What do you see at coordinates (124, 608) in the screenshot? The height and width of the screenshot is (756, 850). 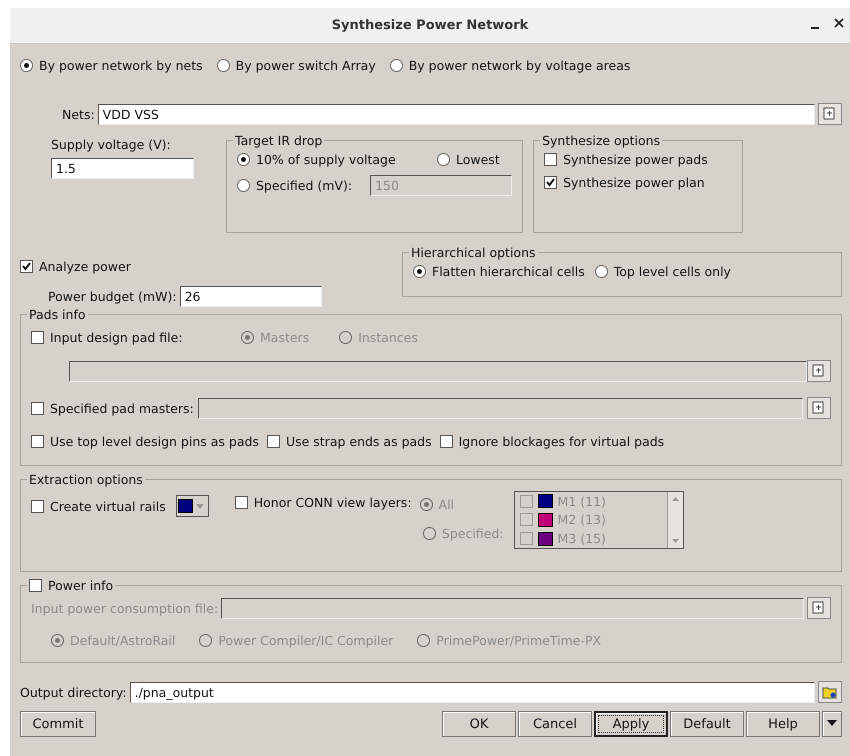 I see `power-file-label: Input power consumption file:` at bounding box center [124, 608].